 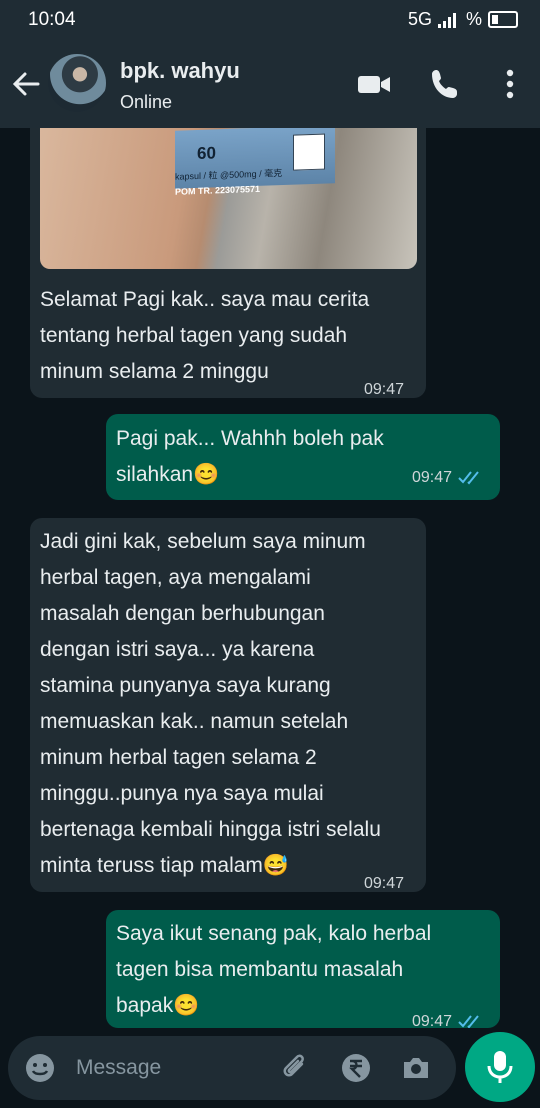 I want to click on message-line: stamina punyanya saya kurang, so click(x=185, y=685).